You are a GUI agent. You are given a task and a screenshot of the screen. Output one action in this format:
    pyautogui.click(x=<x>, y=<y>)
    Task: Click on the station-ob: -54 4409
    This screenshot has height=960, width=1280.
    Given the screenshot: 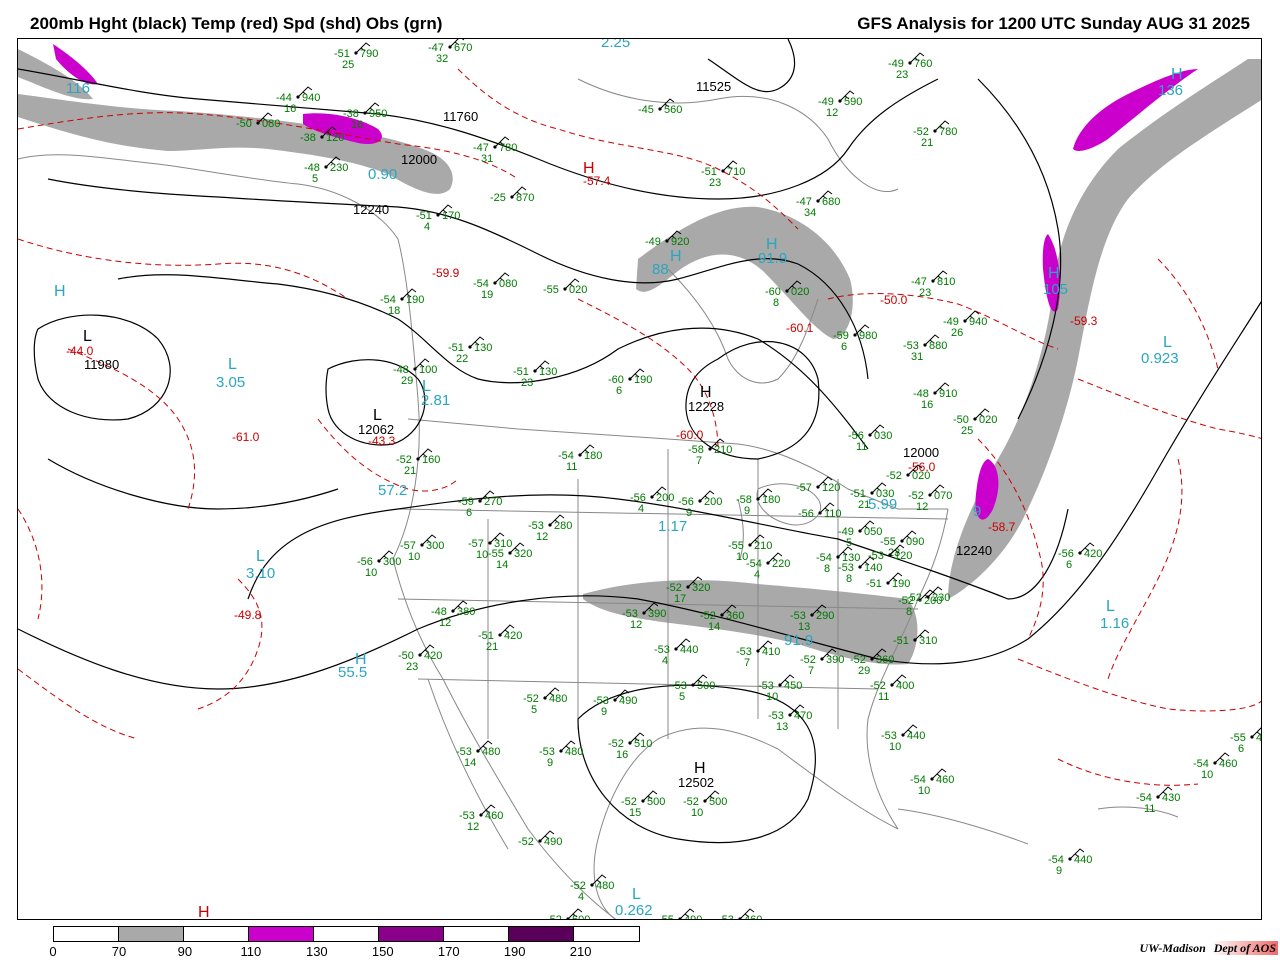 What is the action you would take?
    pyautogui.click(x=1070, y=862)
    